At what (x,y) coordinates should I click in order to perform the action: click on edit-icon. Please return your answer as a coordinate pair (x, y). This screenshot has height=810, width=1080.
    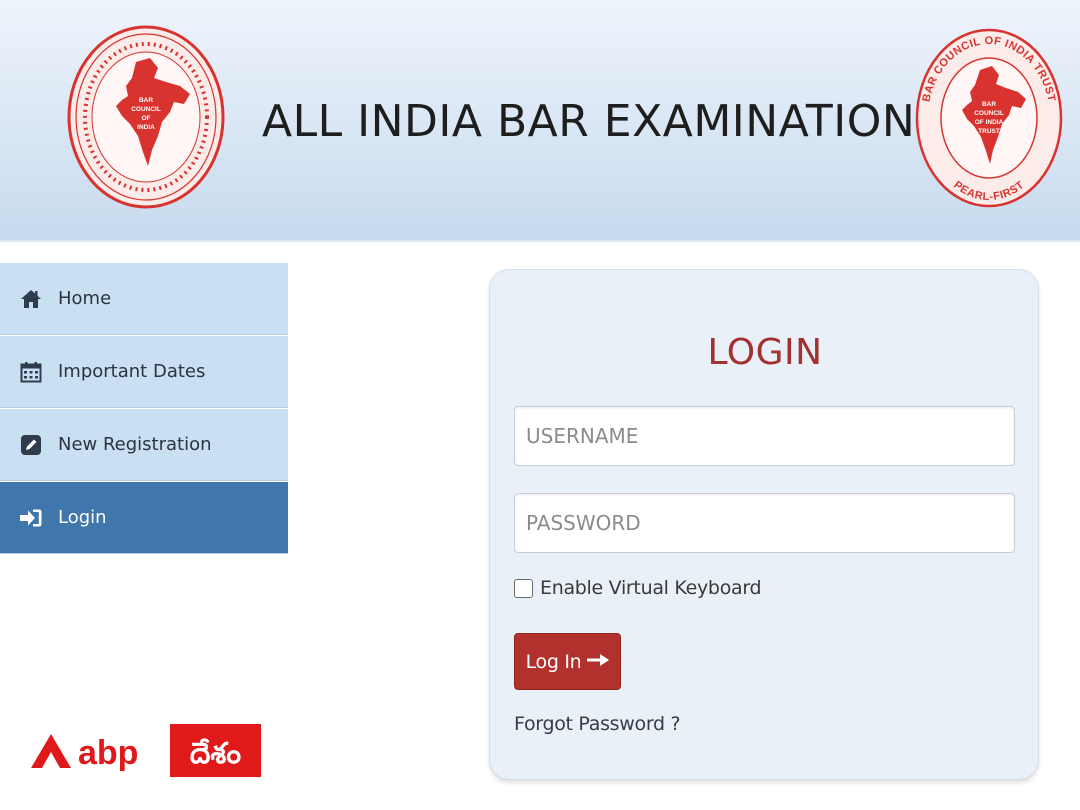
    Looking at the image, I should click on (31, 445).